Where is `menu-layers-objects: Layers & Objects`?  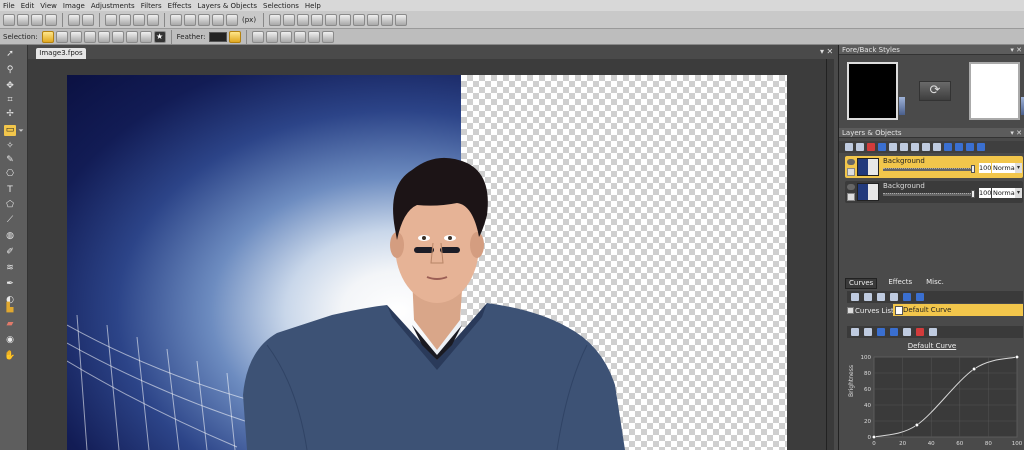
menu-layers-objects: Layers & Objects is located at coordinates (227, 6).